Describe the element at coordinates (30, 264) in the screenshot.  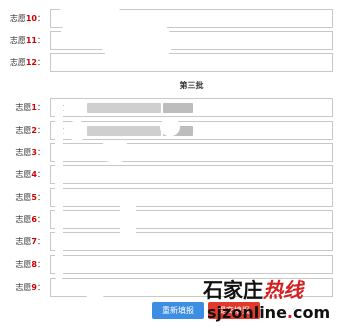
I see `batch3-label-8: 志愿8：` at that location.